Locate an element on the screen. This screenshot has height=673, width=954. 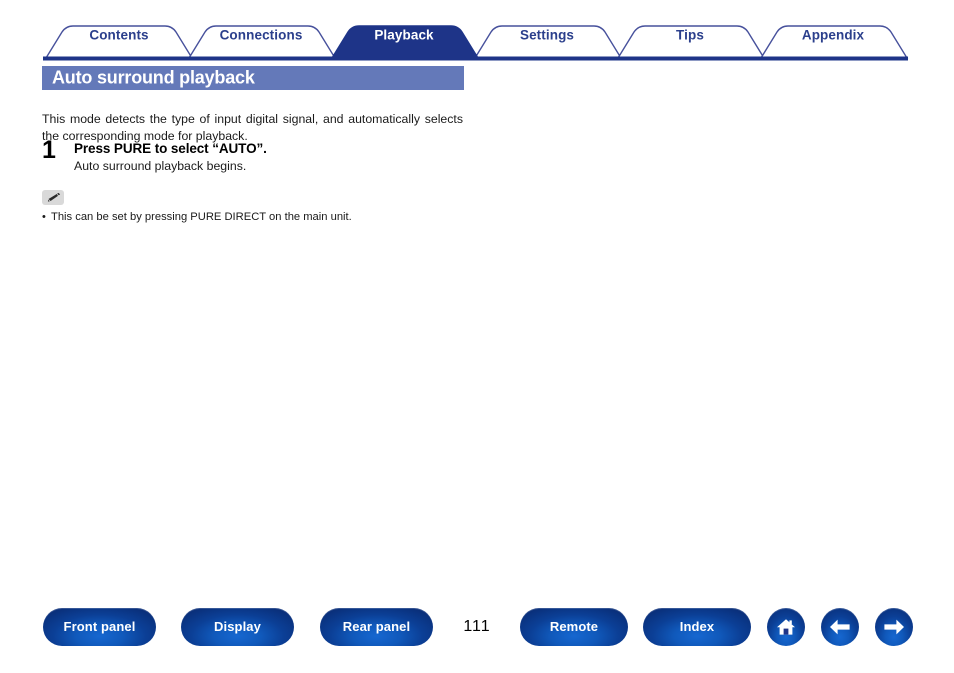
front-panel-button: Front panel is located at coordinates (99, 627).